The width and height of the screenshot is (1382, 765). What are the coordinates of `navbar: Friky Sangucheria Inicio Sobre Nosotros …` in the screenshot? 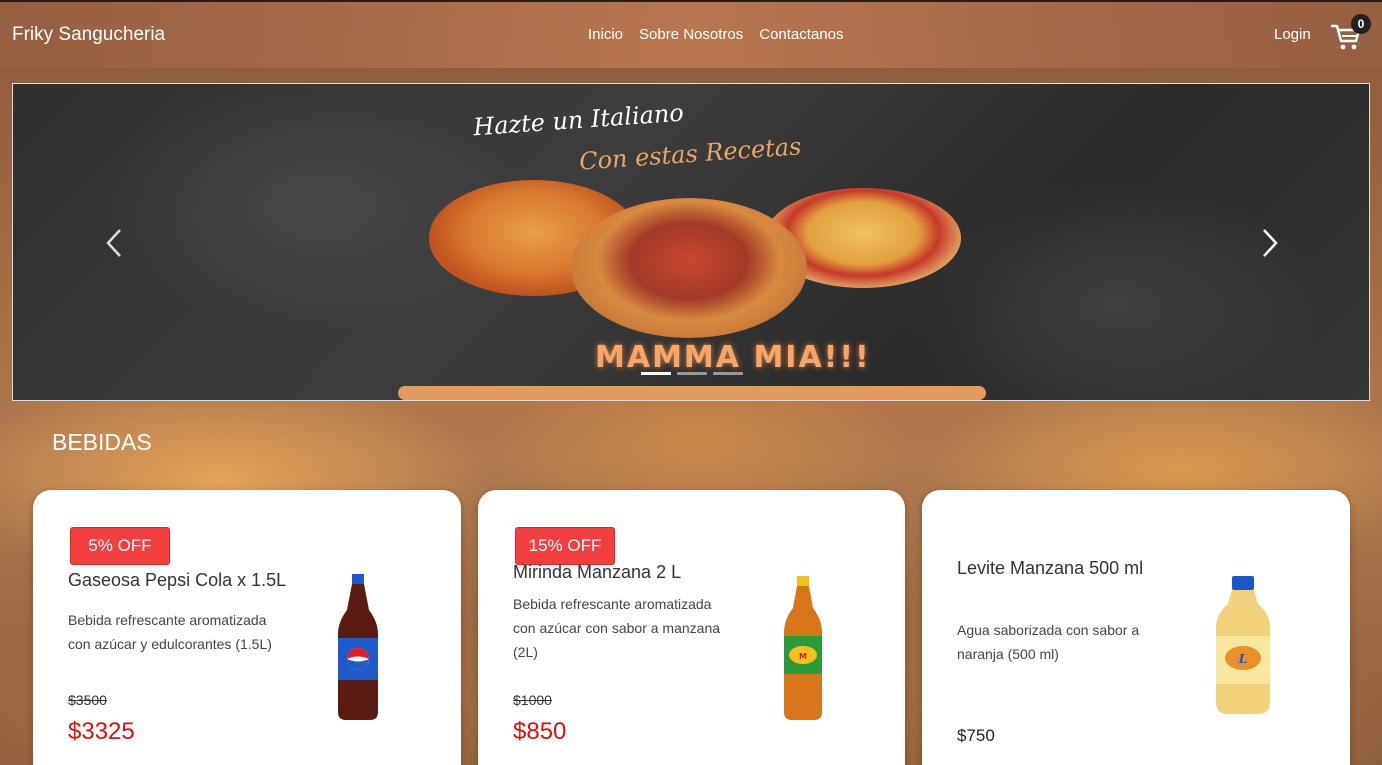 It's located at (691, 34).